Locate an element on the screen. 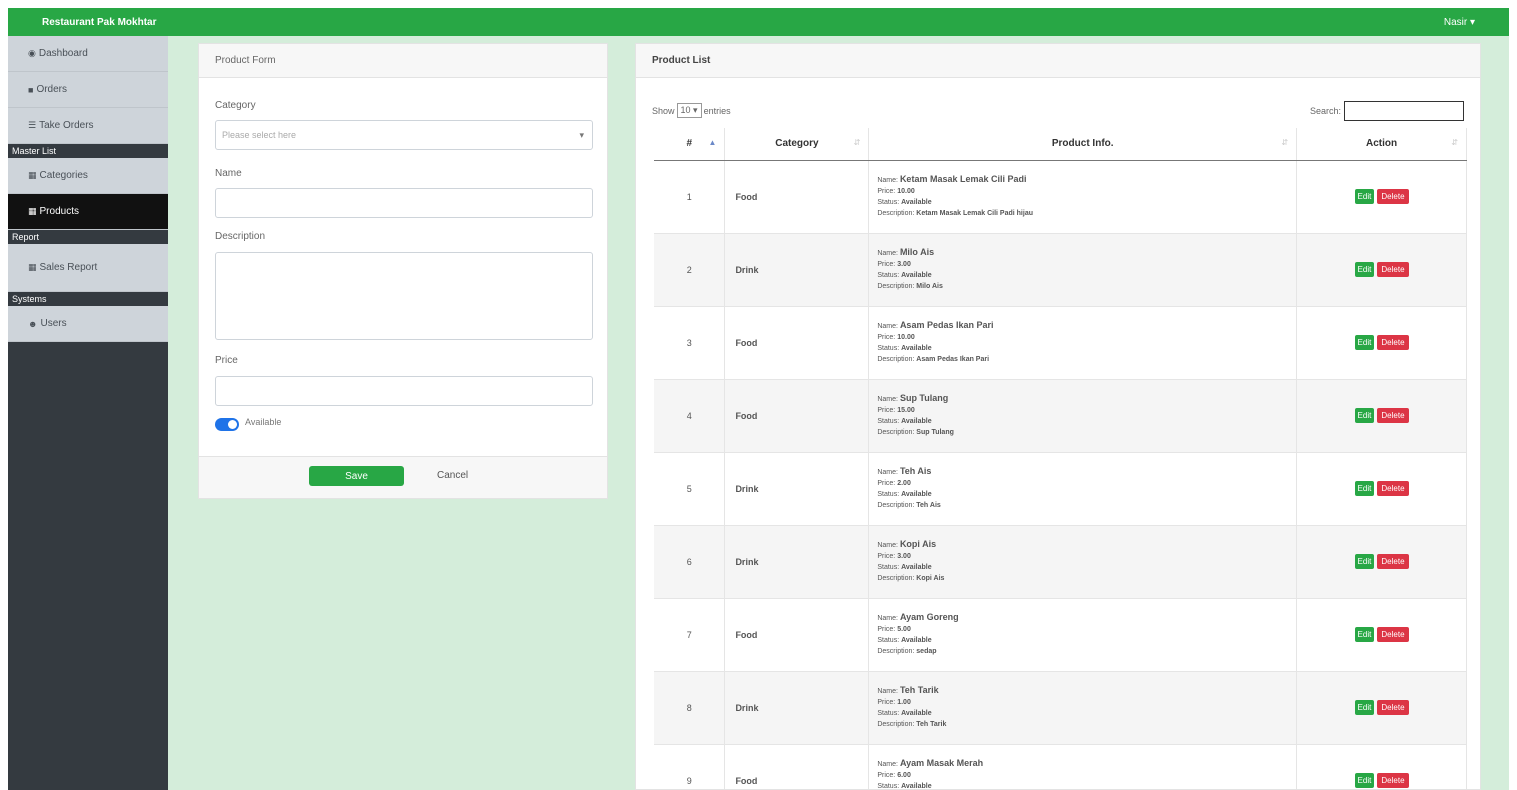  available-toggle is located at coordinates (227, 424).